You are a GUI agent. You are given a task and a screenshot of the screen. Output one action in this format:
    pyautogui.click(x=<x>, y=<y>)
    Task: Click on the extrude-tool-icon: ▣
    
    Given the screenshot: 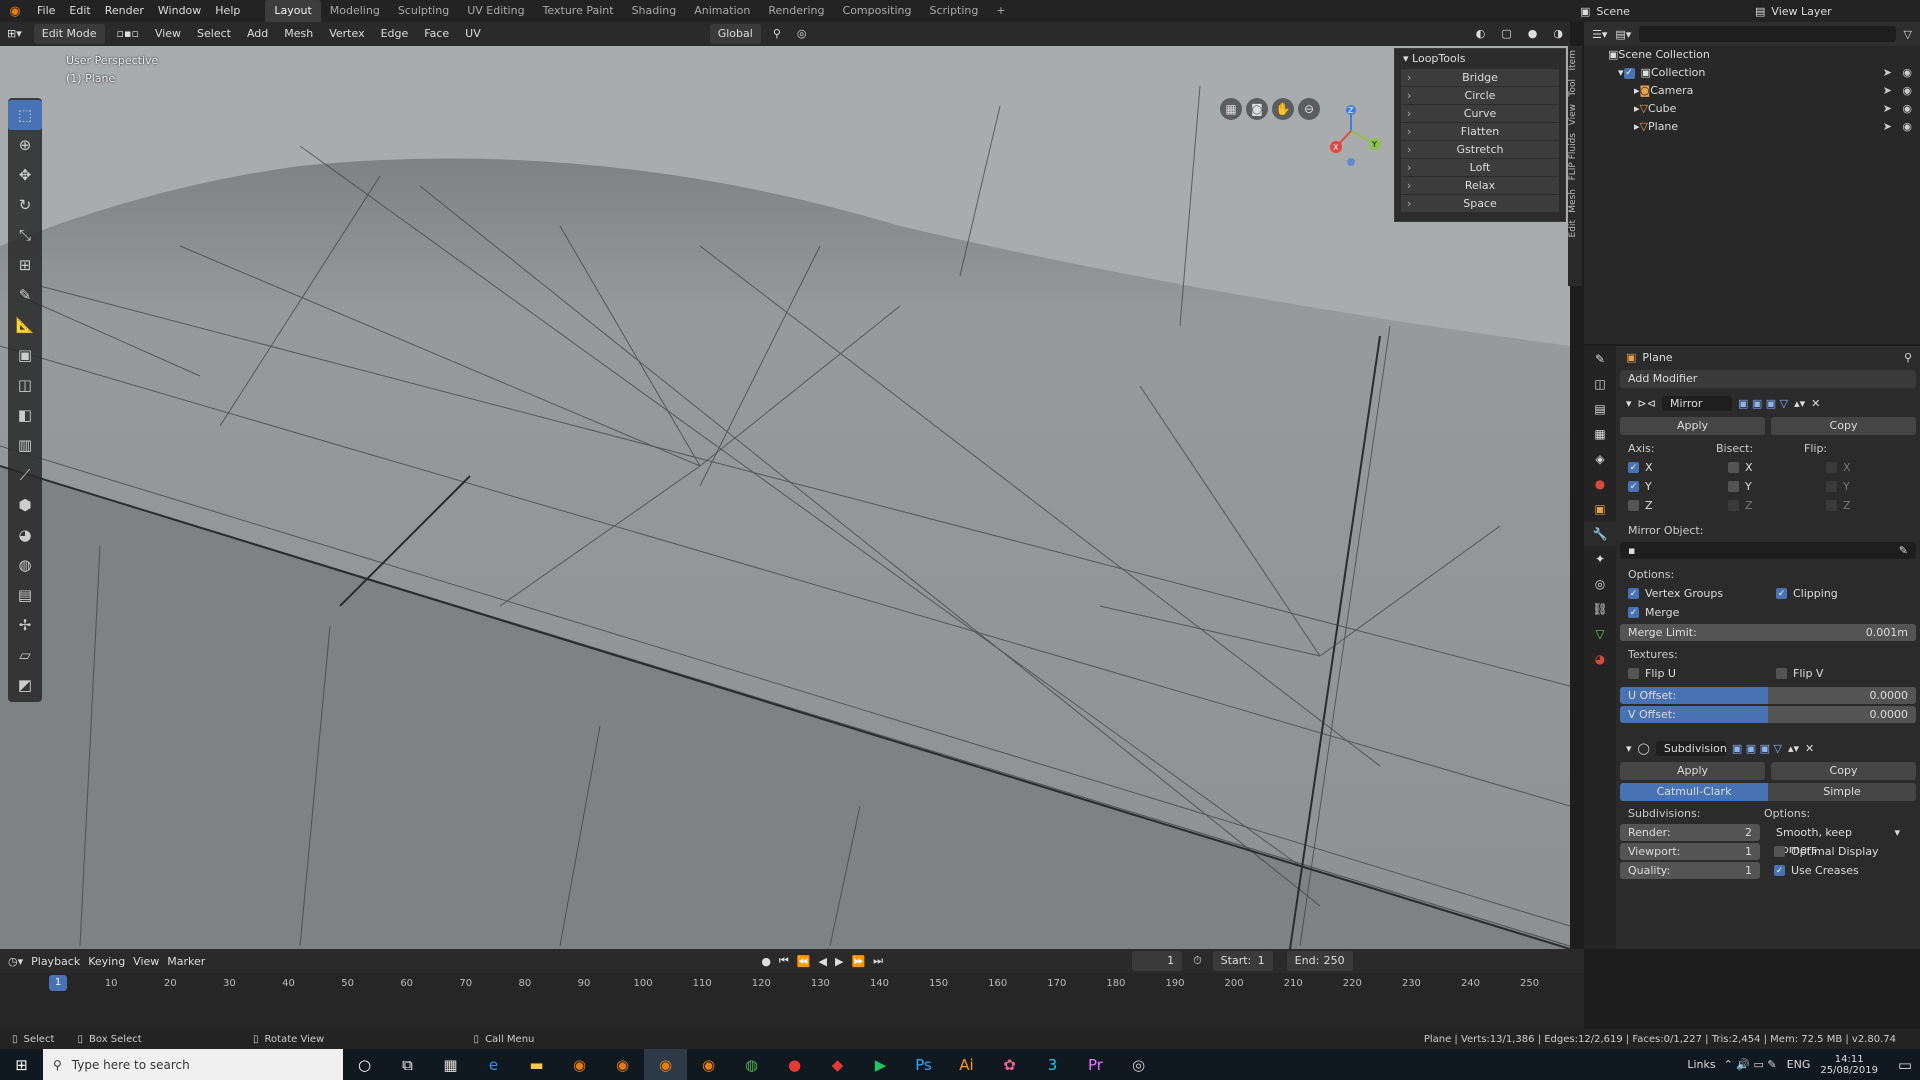 What is the action you would take?
    pyautogui.click(x=25, y=355)
    